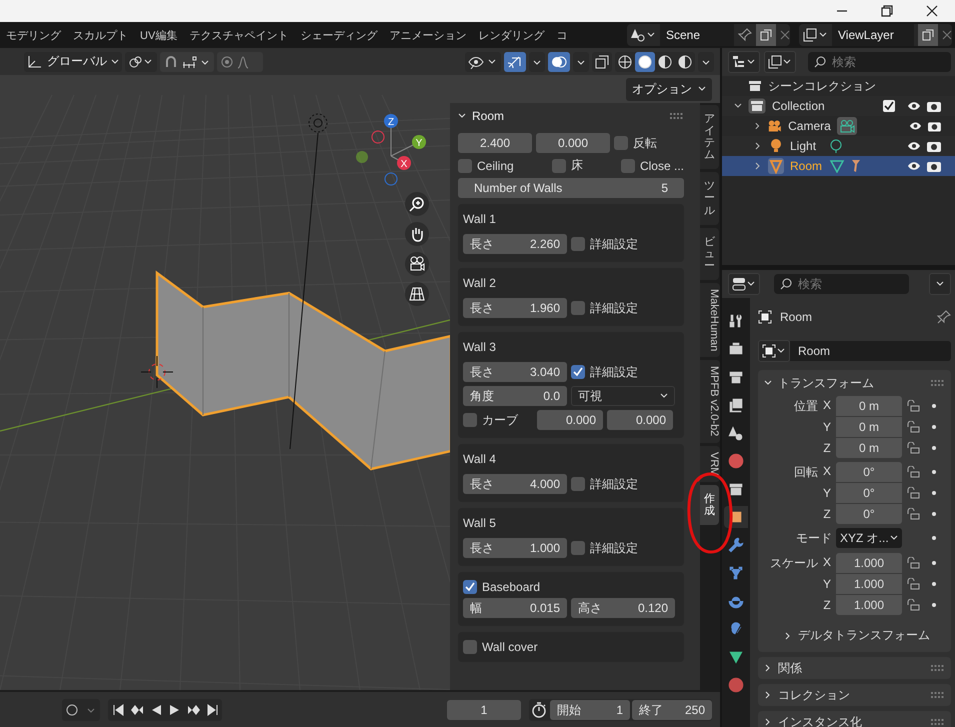  Describe the element at coordinates (238, 35) in the screenshot. I see `workspace-tab: テクスチャペイント` at that location.